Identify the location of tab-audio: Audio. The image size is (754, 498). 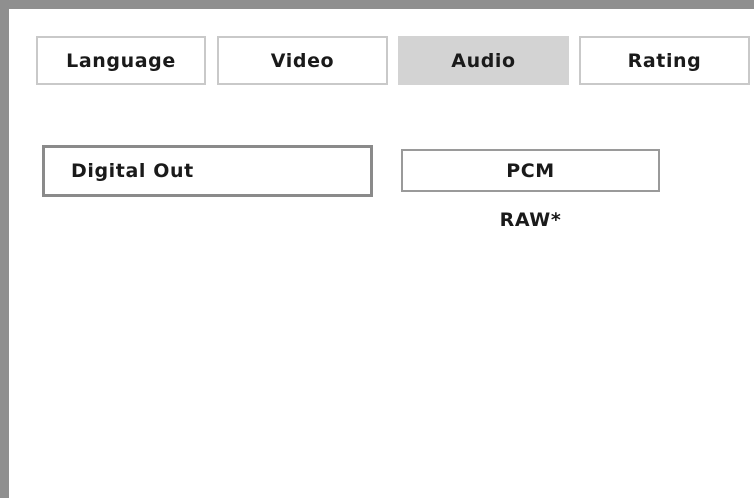
(483, 60).